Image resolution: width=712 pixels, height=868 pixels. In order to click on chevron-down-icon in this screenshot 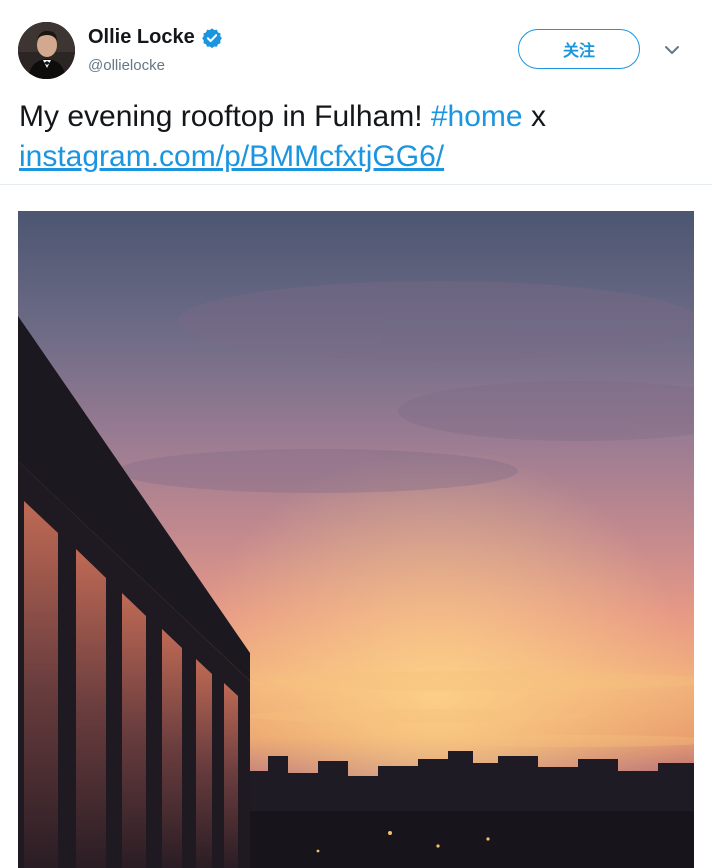, I will do `click(672, 50)`.